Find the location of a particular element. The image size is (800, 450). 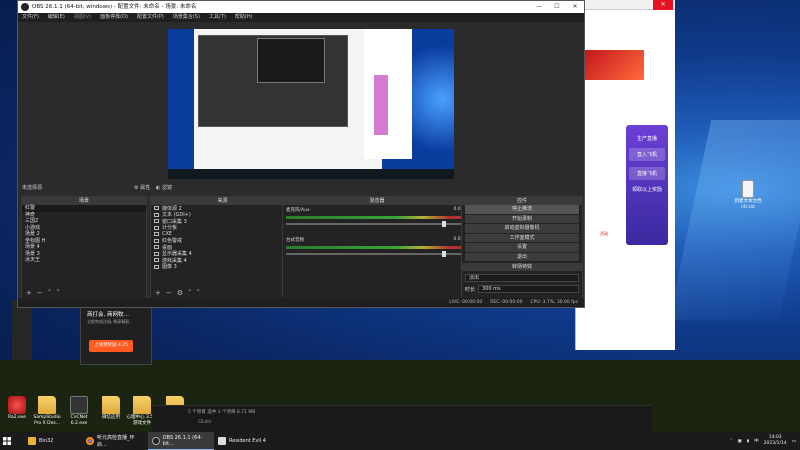

menu-docks: 面板停靠(D) is located at coordinates (114, 17).